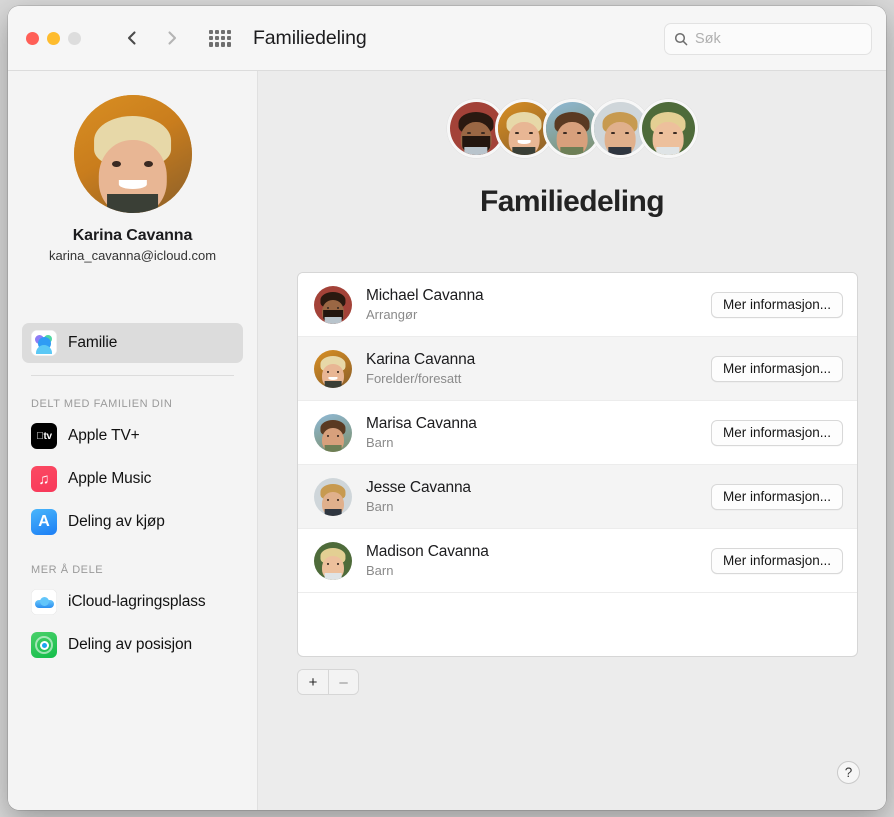 The height and width of the screenshot is (817, 894). Describe the element at coordinates (32, 38) in the screenshot. I see `close-button` at that location.